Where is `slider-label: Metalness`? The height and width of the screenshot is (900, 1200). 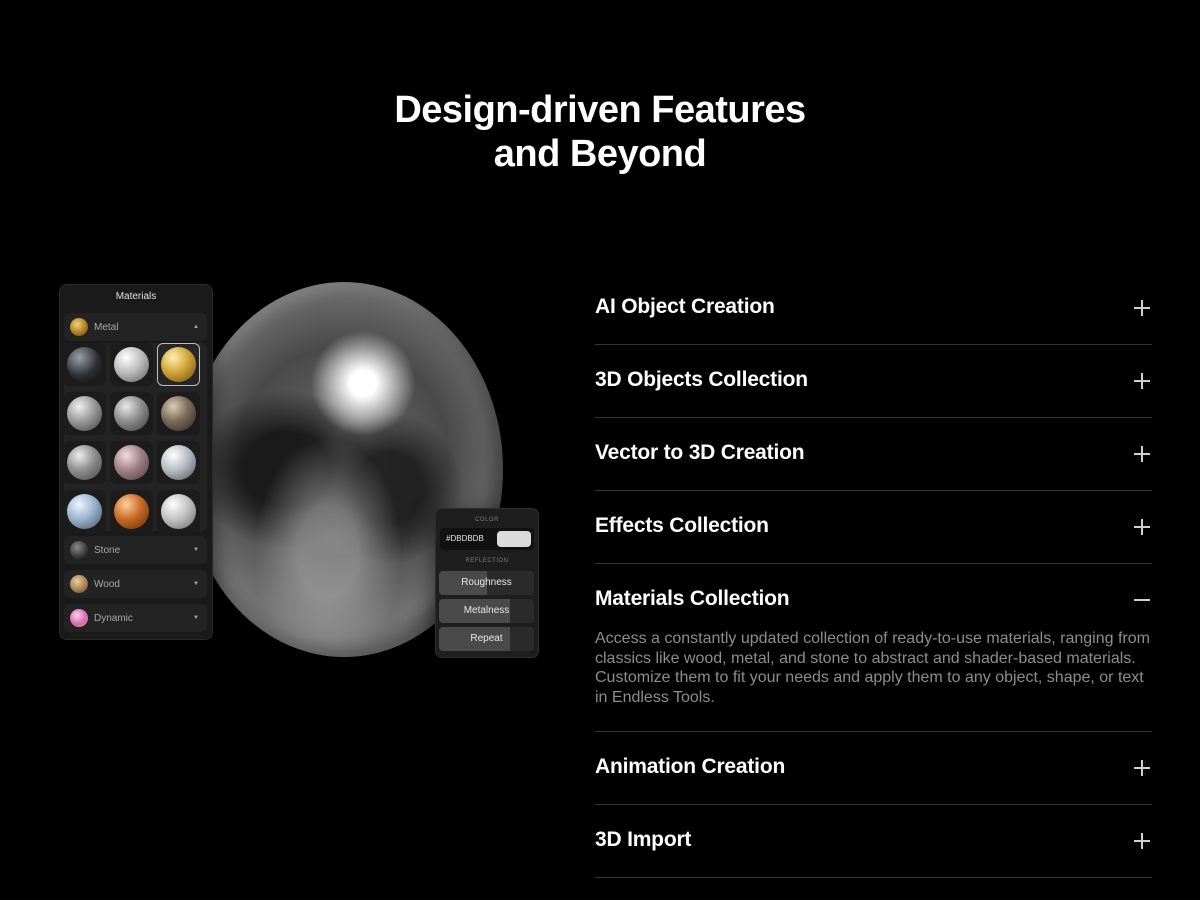
slider-label: Metalness is located at coordinates (486, 610).